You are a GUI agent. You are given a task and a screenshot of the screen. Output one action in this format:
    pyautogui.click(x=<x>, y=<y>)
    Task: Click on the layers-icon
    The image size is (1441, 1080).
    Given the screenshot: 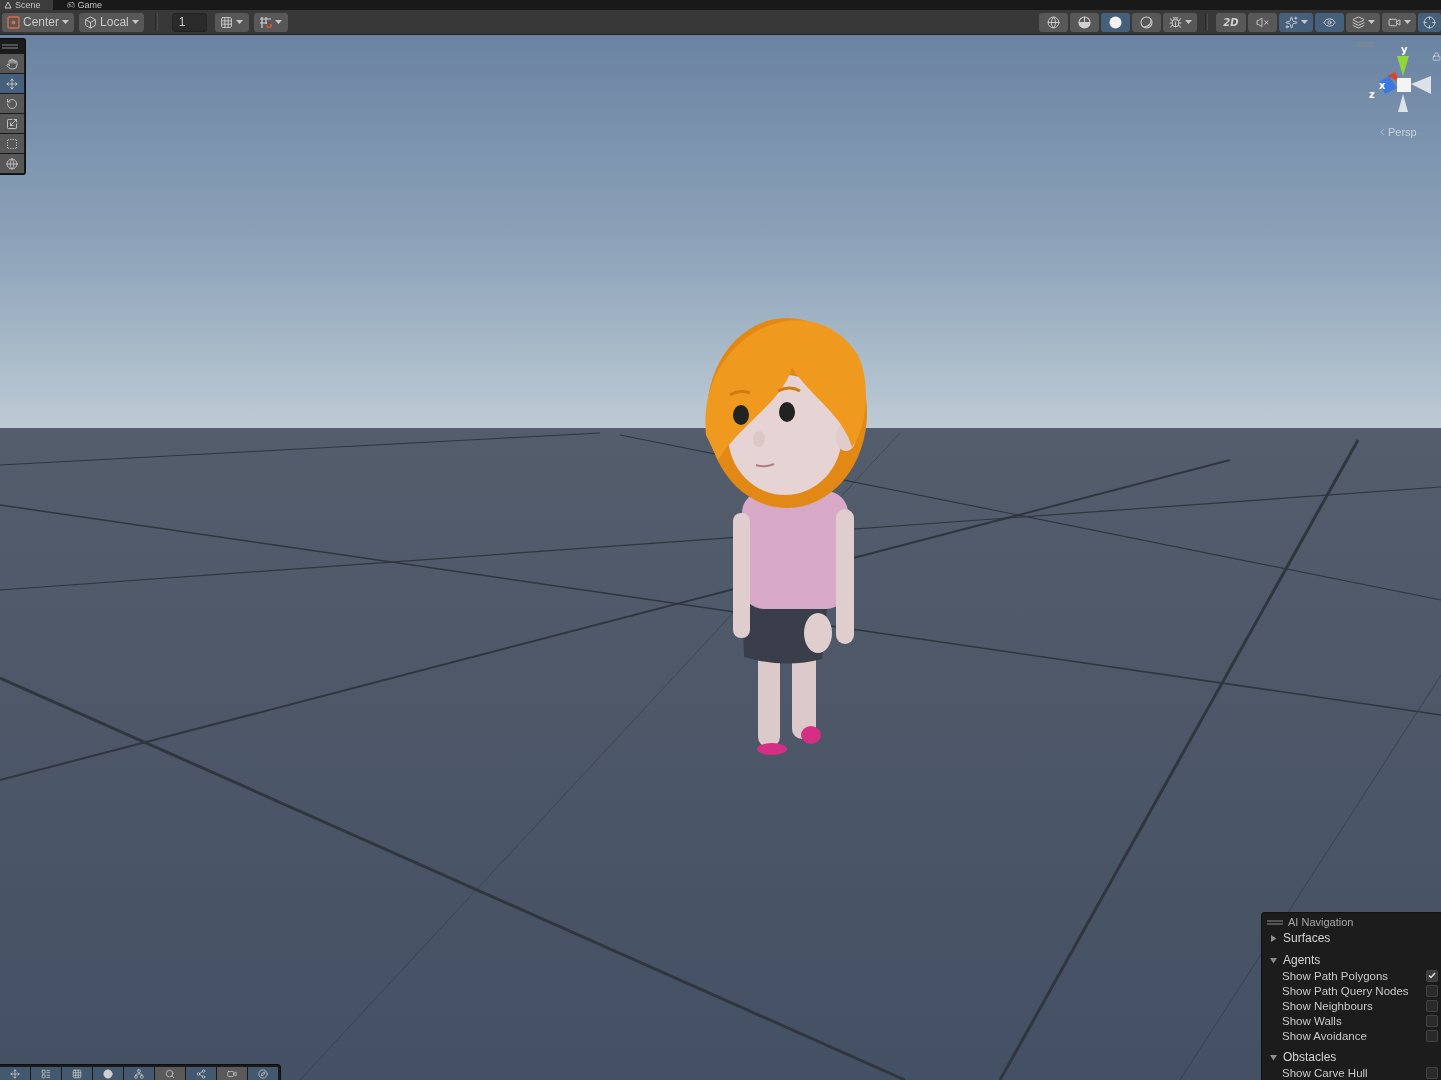 What is the action you would take?
    pyautogui.click(x=1358, y=22)
    